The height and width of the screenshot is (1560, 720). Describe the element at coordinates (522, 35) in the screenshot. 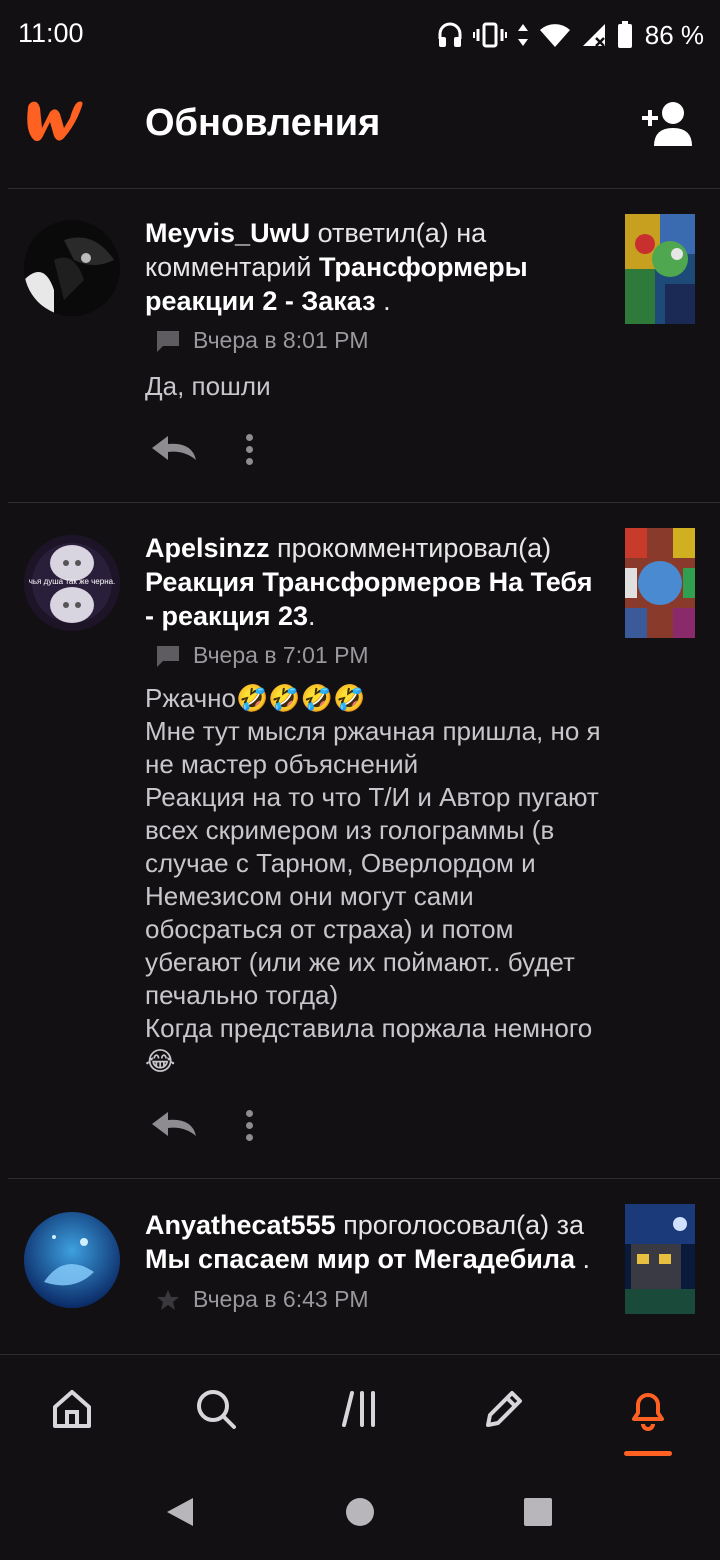

I see `data-arrows-icon` at that location.